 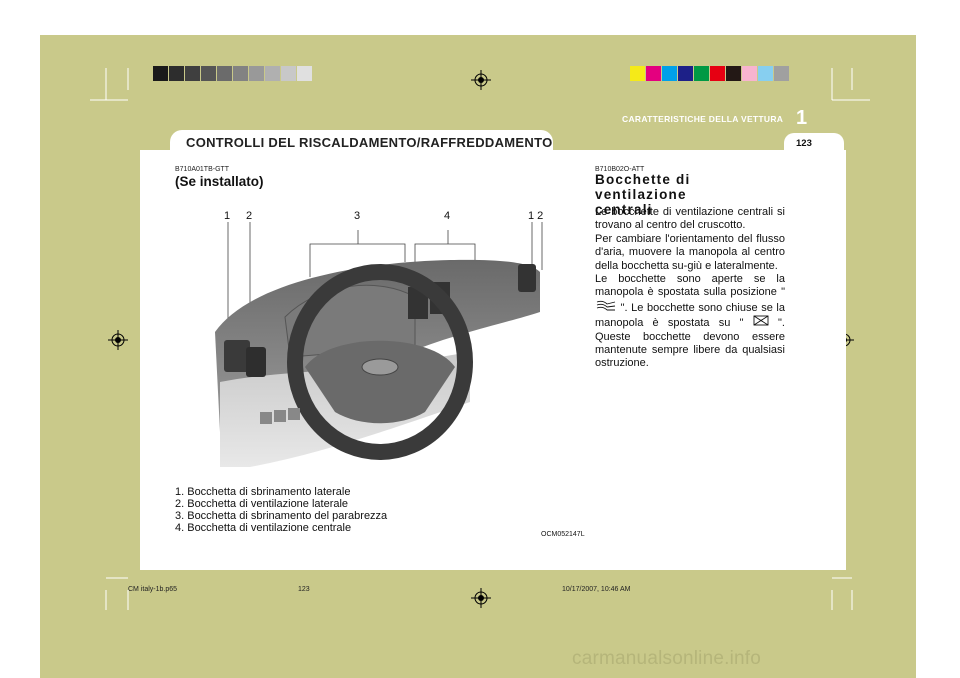 I want to click on left-heading: (Se installato), so click(x=219, y=181).